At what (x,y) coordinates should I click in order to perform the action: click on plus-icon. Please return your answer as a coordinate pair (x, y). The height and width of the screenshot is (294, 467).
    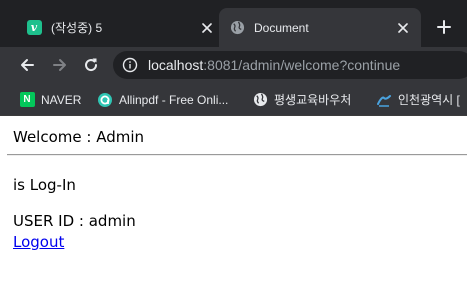
    Looking at the image, I should click on (444, 27).